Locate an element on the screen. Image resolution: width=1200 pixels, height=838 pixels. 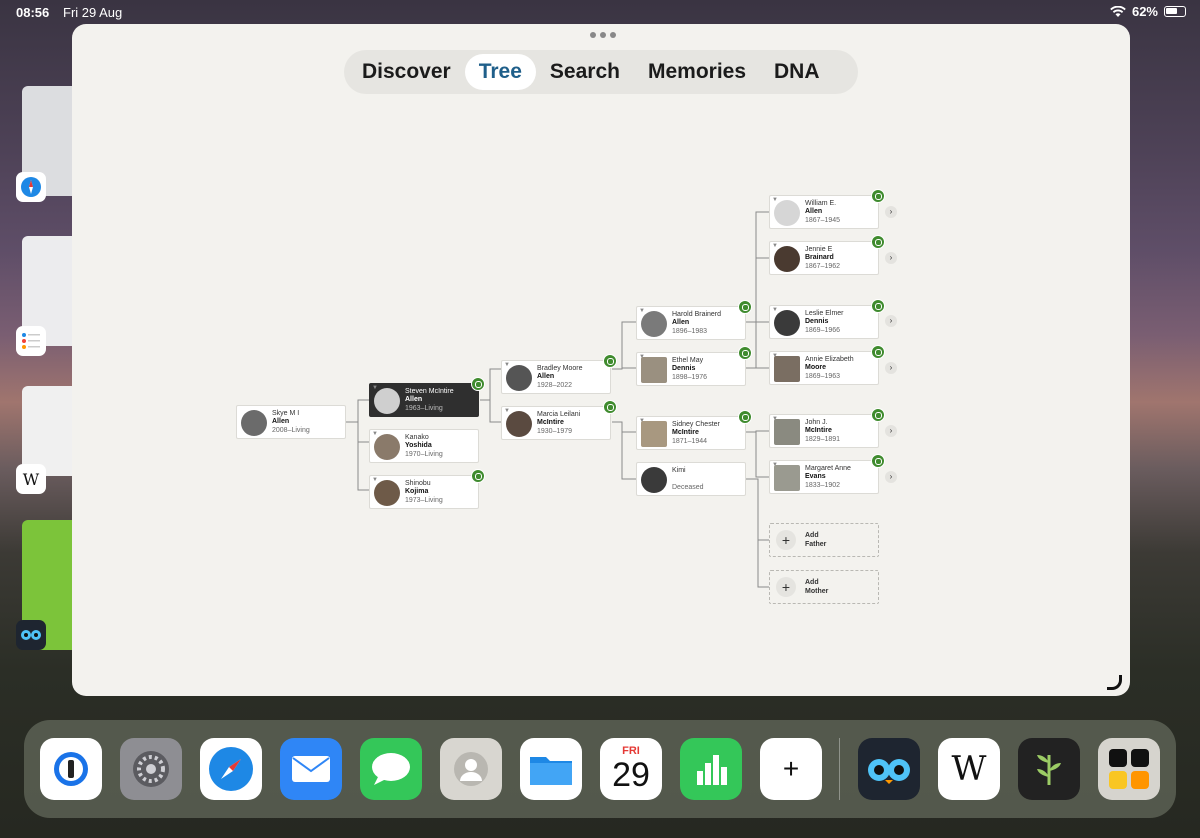
person-dates: 1829–1891 is located at coordinates (823, 439).